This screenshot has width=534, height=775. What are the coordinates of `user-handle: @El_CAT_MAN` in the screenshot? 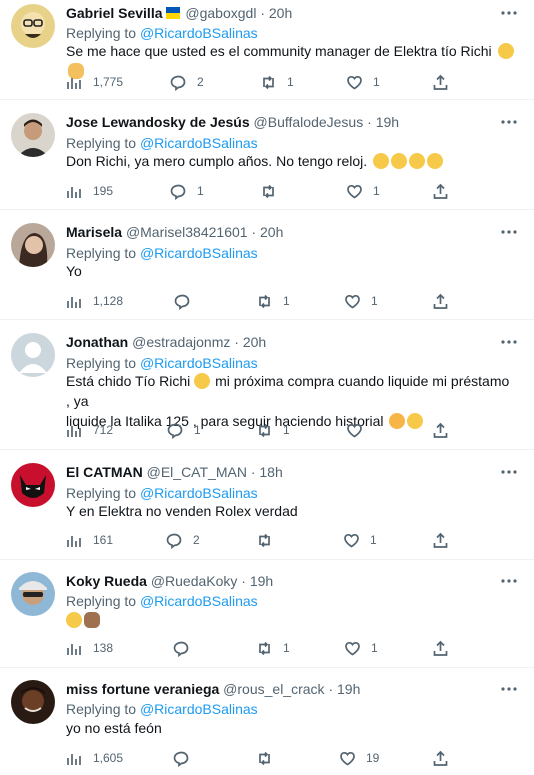 It's located at (197, 472).